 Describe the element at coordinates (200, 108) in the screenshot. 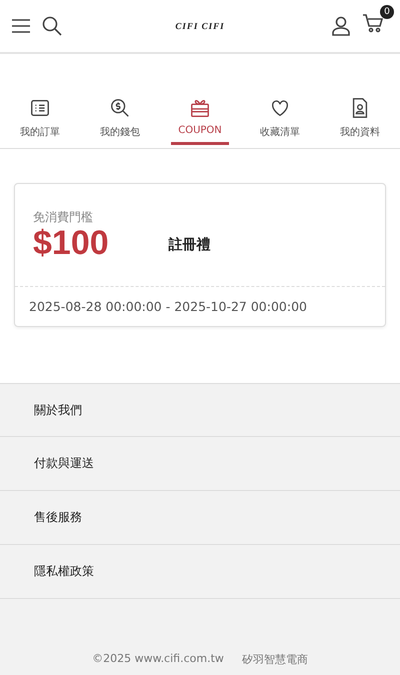

I see `gift-icon` at that location.